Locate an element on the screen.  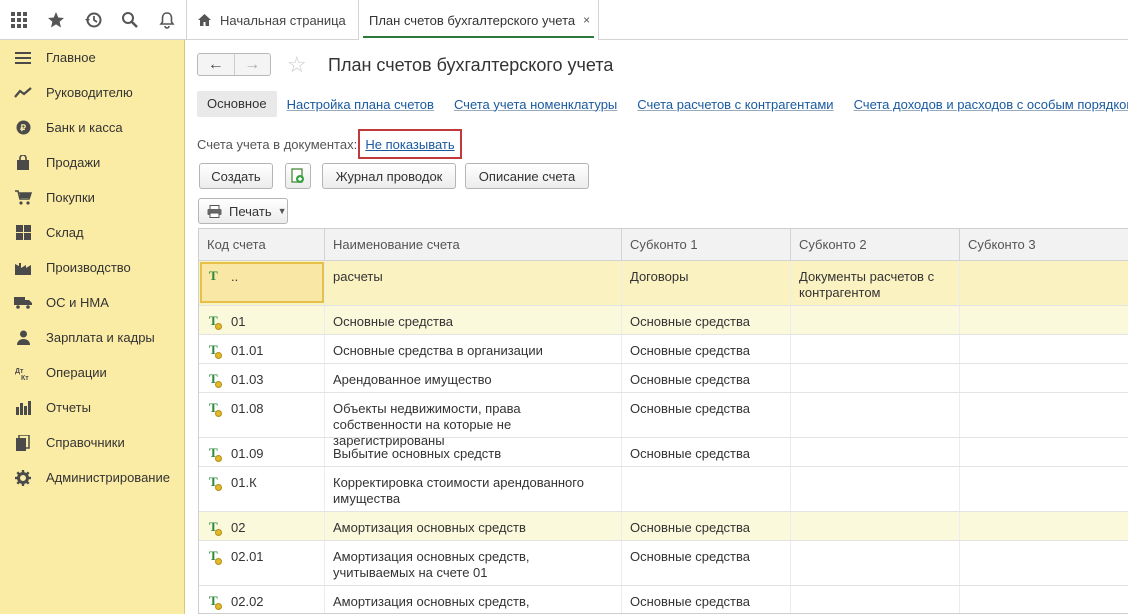
search-icon is located at coordinates (129, 20).